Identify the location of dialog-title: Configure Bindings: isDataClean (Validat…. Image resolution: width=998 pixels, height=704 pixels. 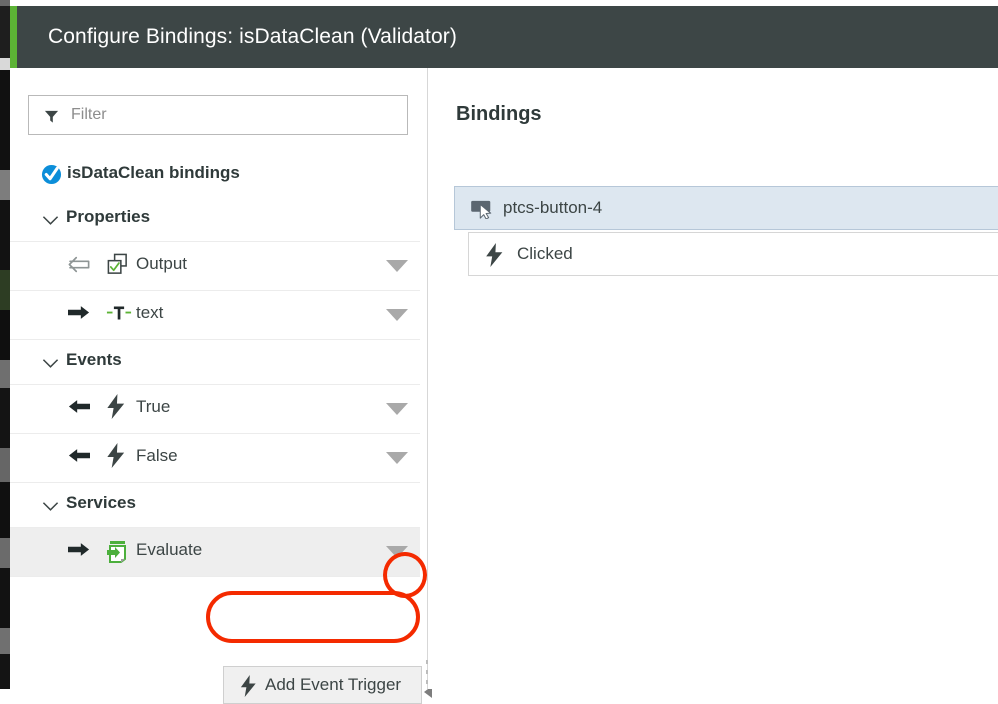
(252, 36).